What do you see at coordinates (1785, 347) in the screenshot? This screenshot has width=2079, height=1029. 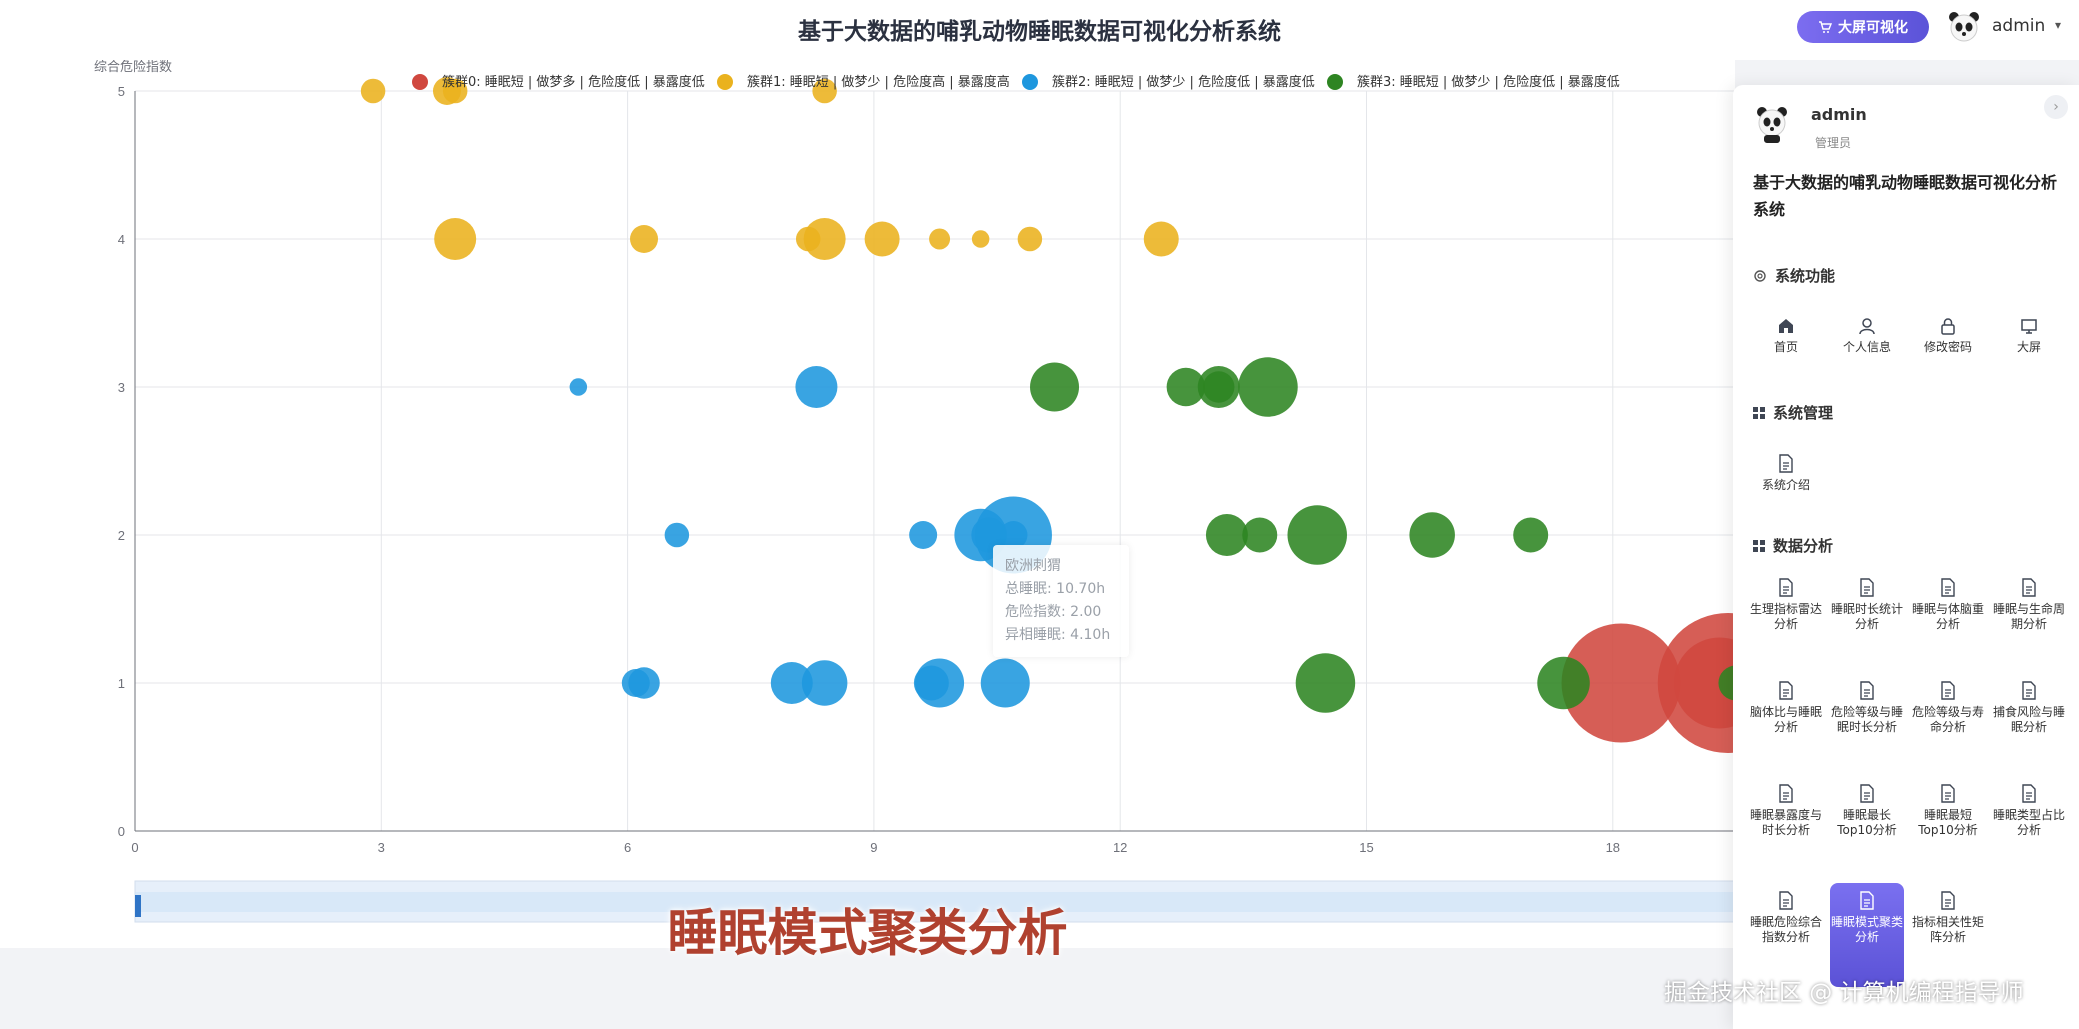 I see `menu-item-label: 首页` at bounding box center [1785, 347].